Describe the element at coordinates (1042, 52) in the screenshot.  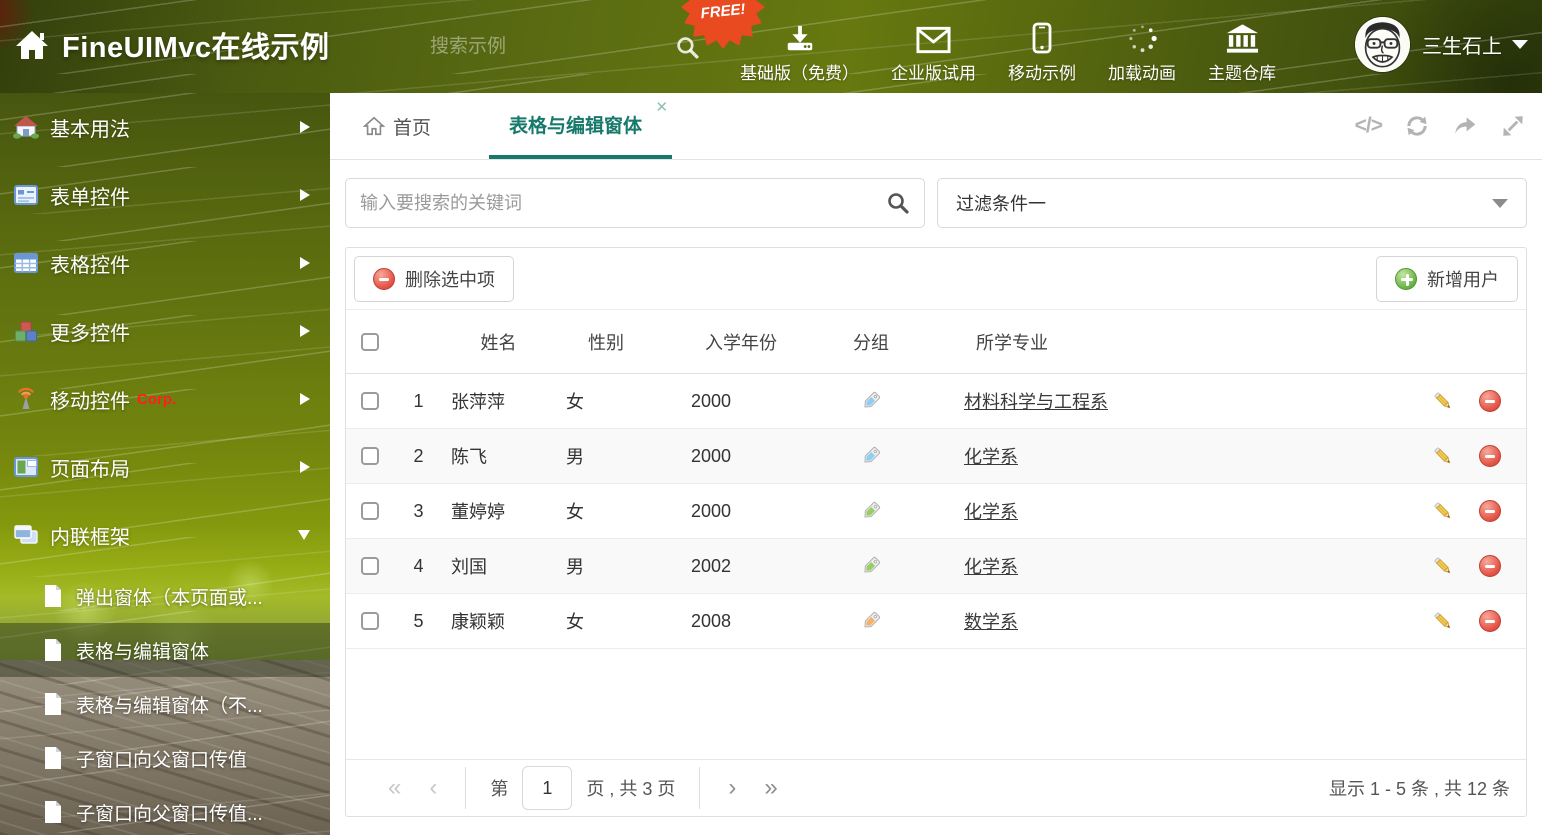
I see `nav-mobile-demo: 移动示例` at that location.